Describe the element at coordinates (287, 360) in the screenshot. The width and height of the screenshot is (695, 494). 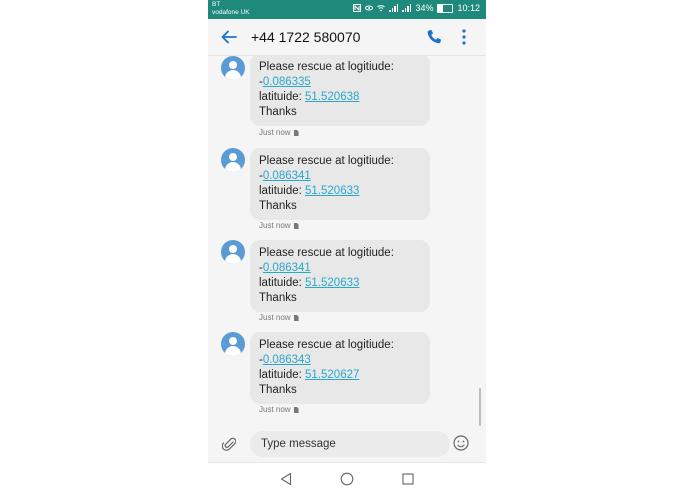
I see `longitude-link: 0.086343` at that location.